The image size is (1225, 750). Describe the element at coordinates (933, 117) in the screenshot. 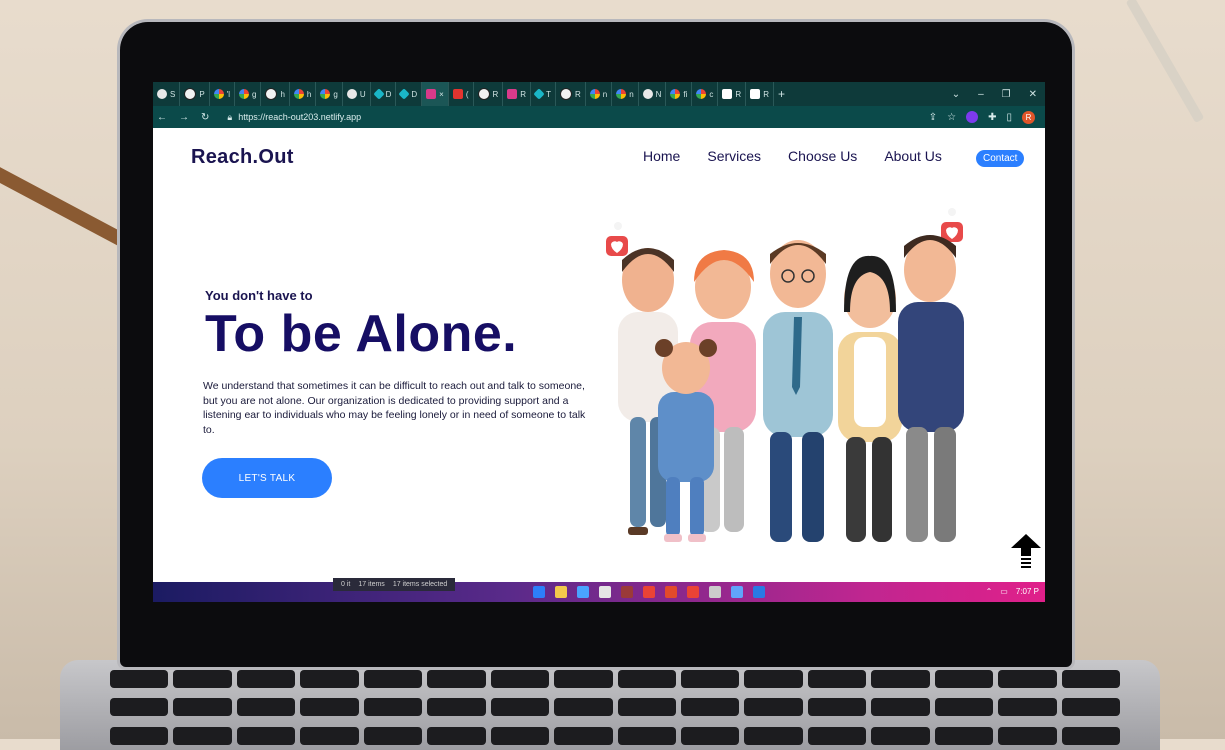

I see `share-icon: ⇪` at that location.